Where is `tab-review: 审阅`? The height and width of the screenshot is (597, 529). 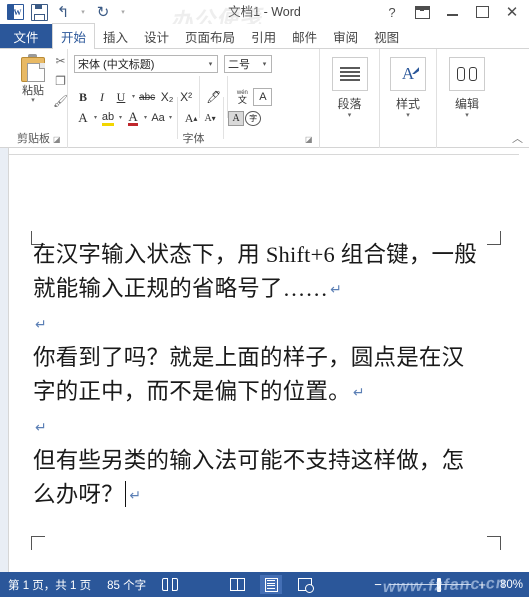 tab-review: 审阅 is located at coordinates (345, 36).